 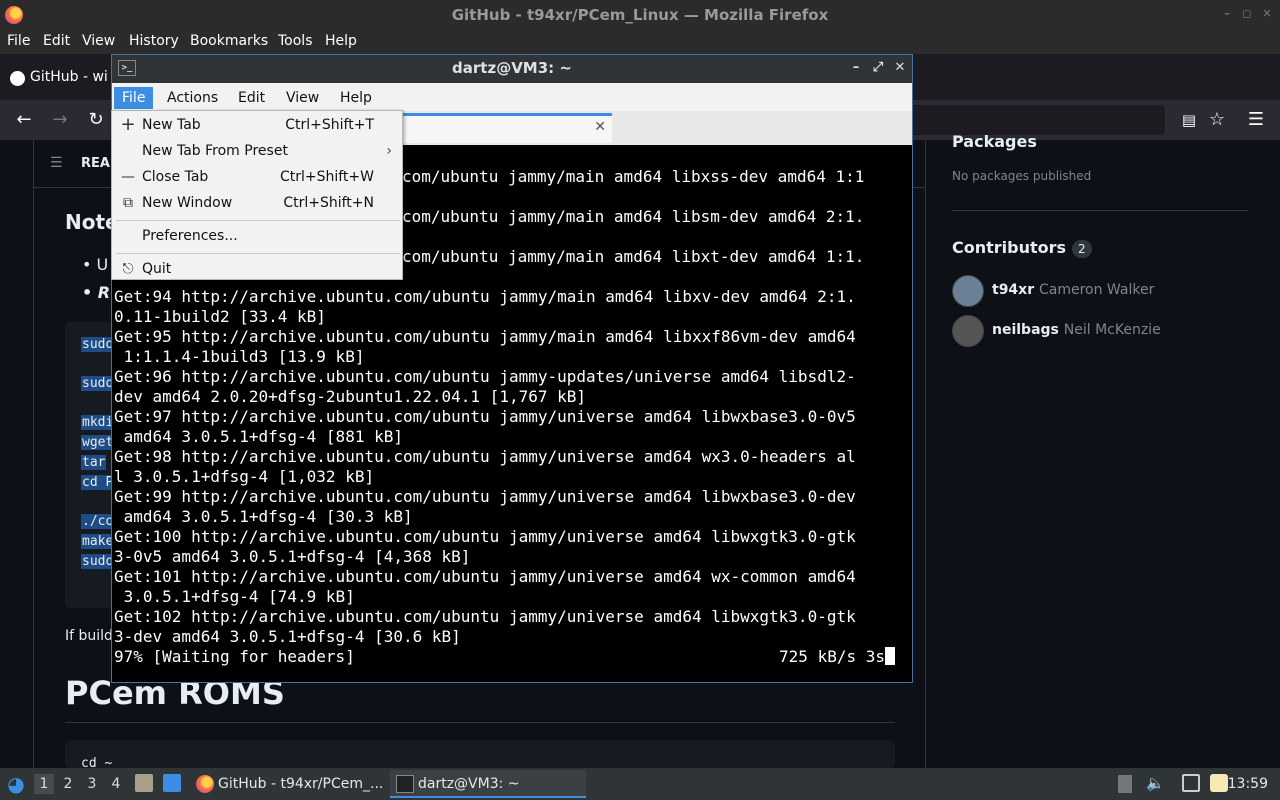 I want to click on terminal-menu-edit: Edit, so click(x=251, y=98).